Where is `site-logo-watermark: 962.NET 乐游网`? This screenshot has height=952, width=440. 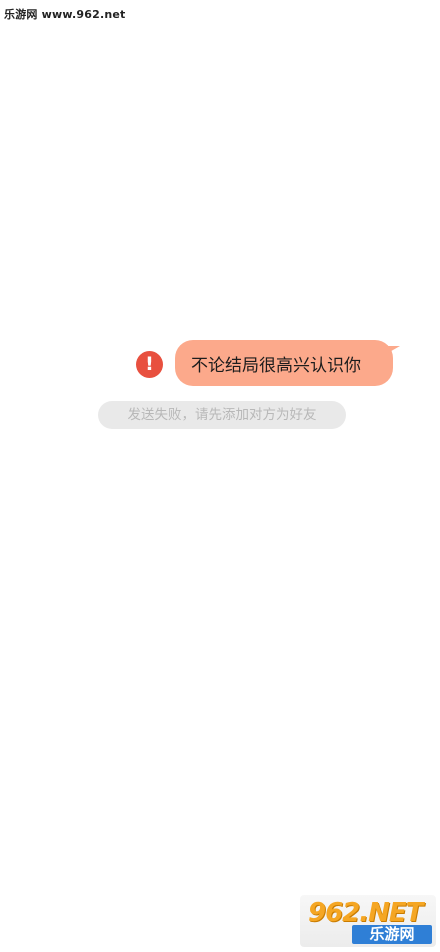
site-logo-watermark: 962.NET 乐游网 is located at coordinates (368, 921).